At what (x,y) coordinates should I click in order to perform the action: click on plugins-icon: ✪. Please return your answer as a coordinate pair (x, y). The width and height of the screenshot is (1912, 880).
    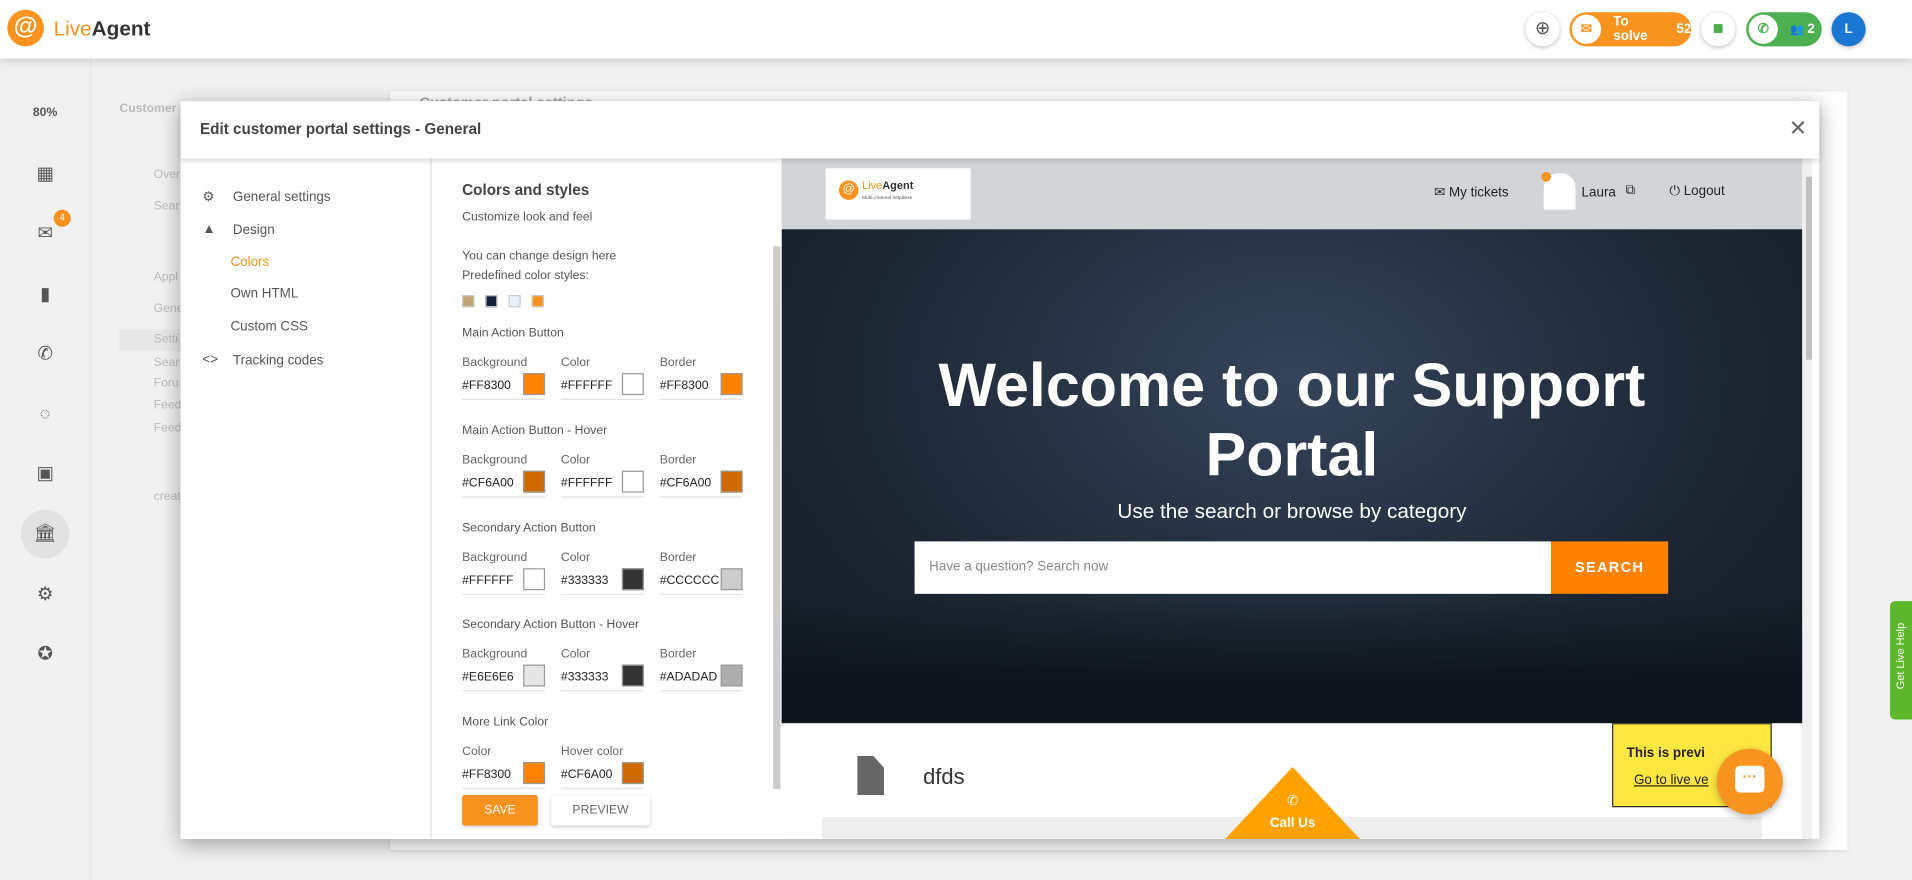
    Looking at the image, I should click on (45, 655).